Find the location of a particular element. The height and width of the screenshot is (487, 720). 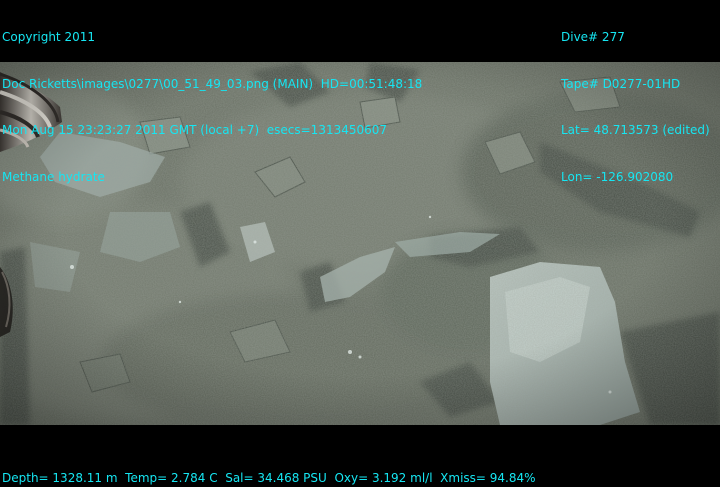

subject-label: Methane hydrate is located at coordinates (53, 176).